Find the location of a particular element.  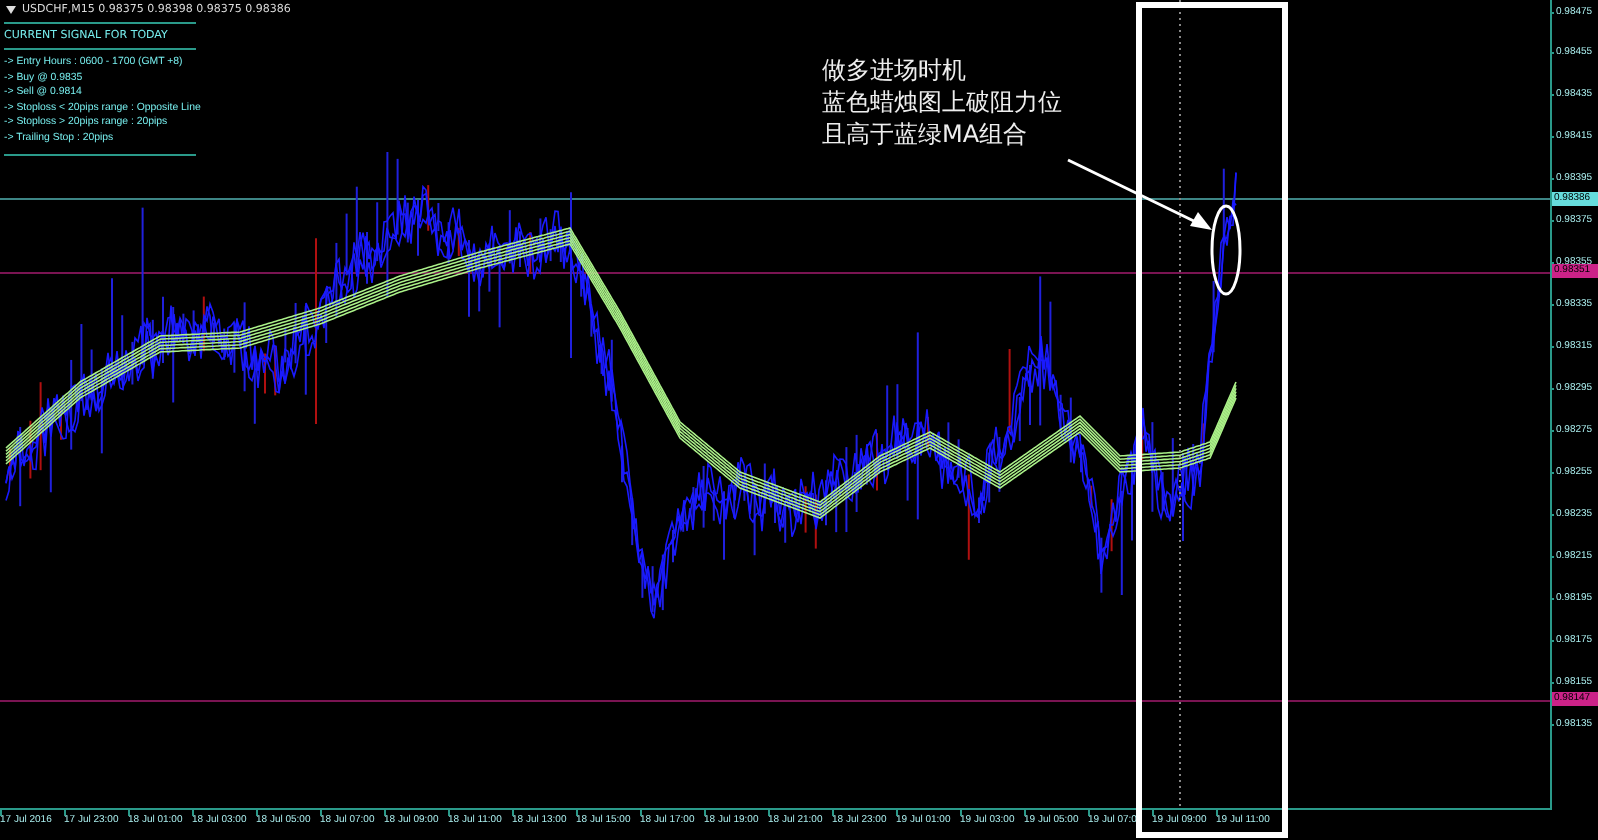

annotation-text: 且高于蓝绿MA组合 is located at coordinates (926, 134).